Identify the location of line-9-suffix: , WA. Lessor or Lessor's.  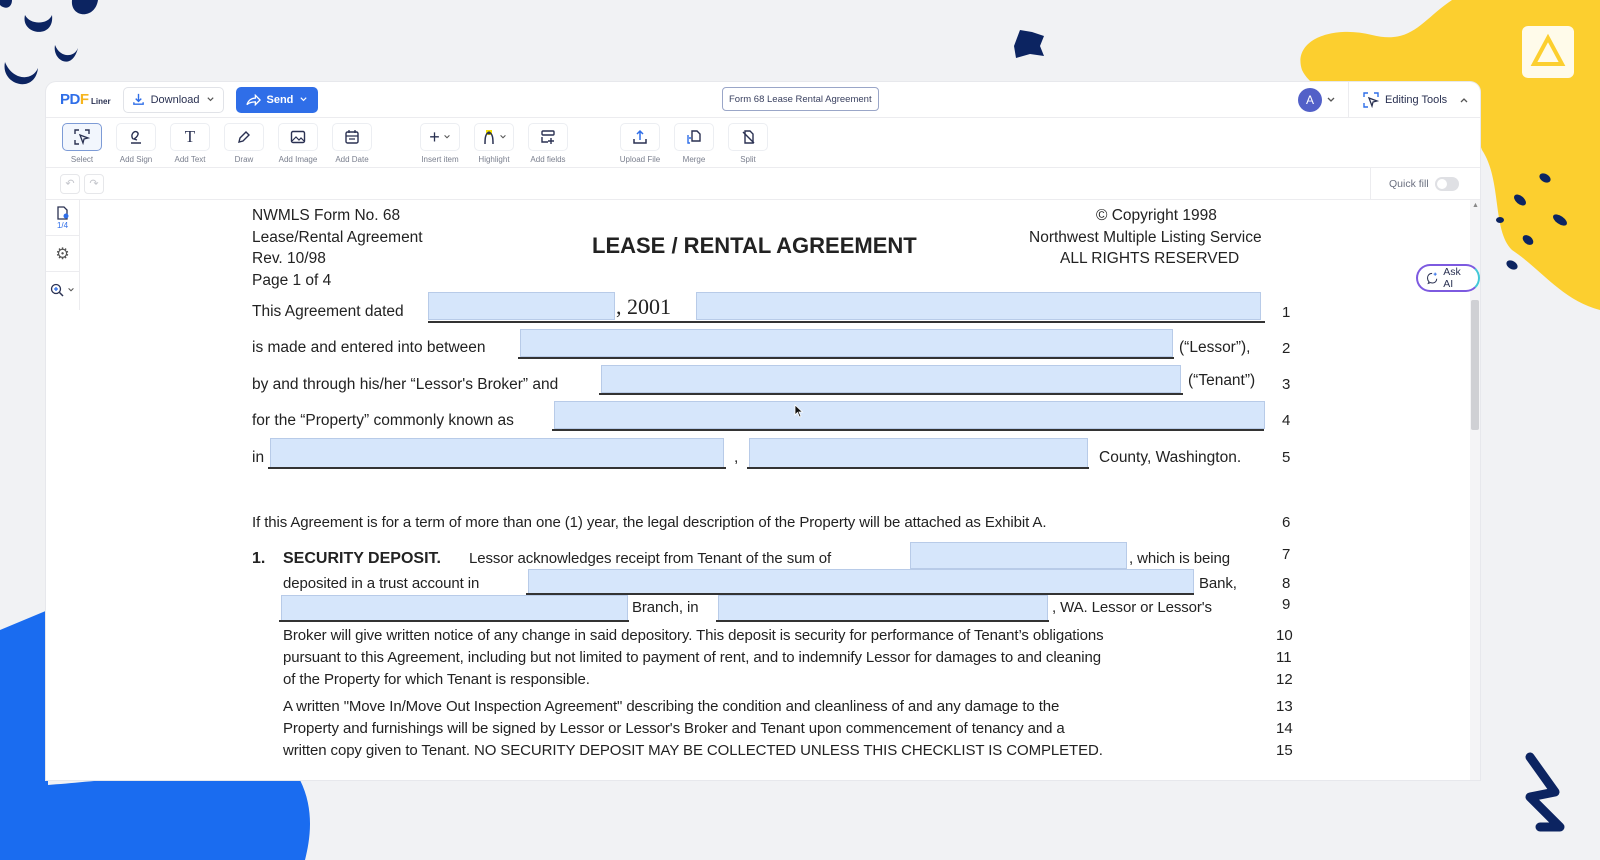
(1132, 607).